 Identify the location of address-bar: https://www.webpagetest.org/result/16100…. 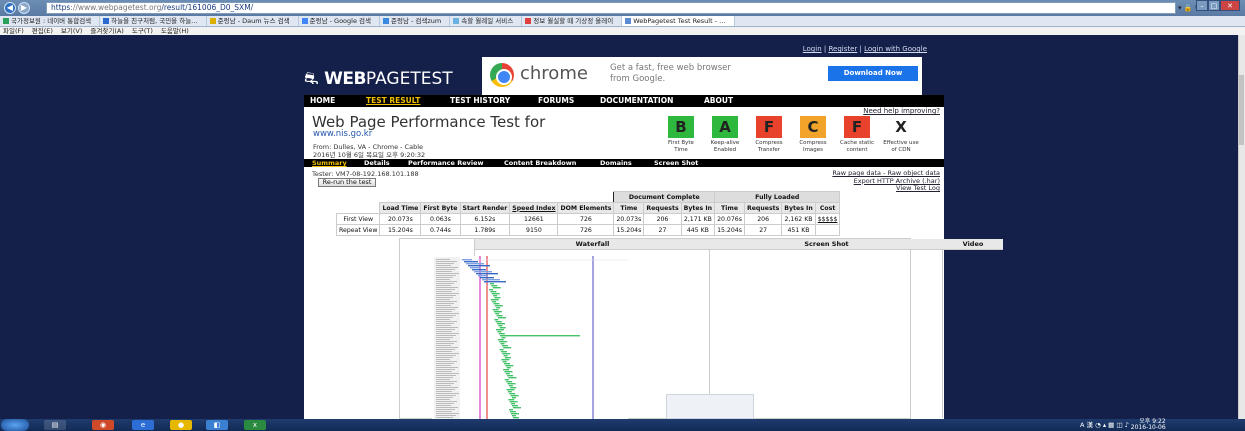
(611, 8).